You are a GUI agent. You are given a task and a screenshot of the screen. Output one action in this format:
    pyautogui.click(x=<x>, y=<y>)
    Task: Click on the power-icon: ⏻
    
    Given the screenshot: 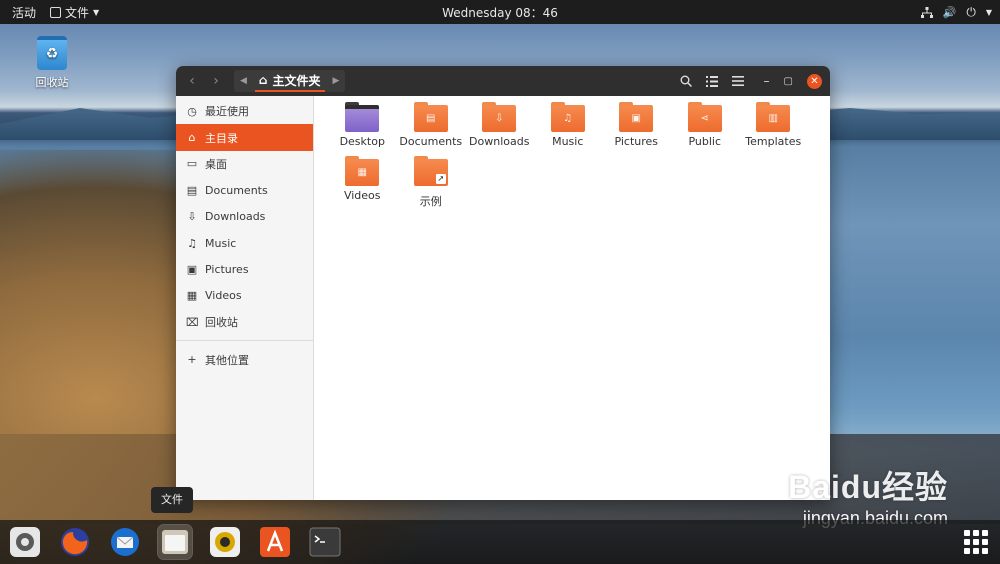 What is the action you would take?
    pyautogui.click(x=971, y=11)
    